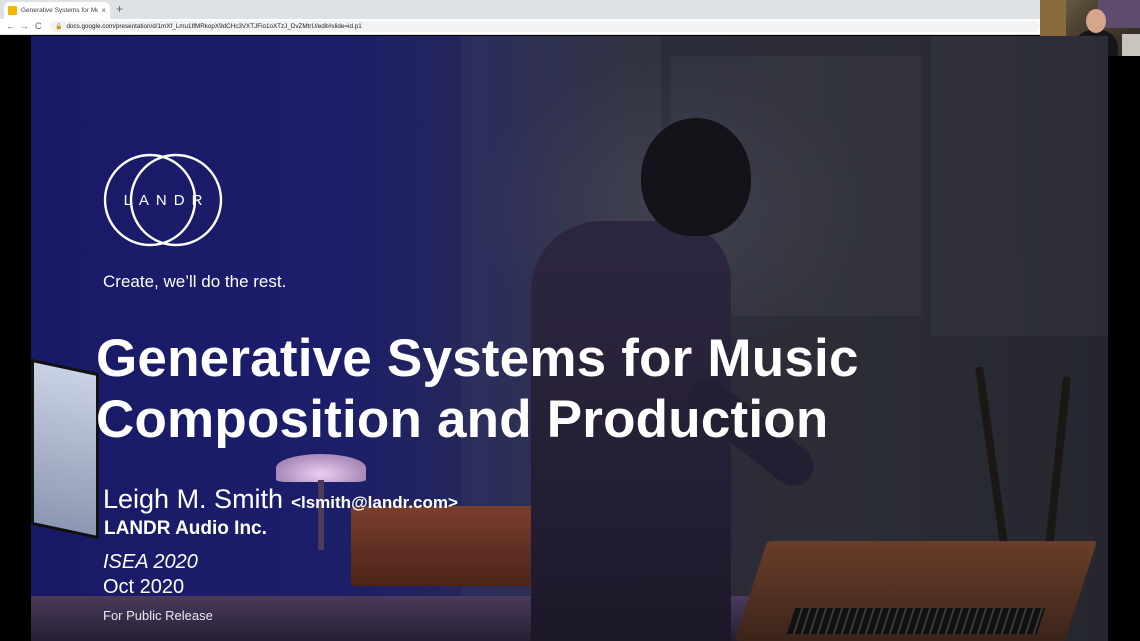  I want to click on new-tab-button: +, so click(119, 9).